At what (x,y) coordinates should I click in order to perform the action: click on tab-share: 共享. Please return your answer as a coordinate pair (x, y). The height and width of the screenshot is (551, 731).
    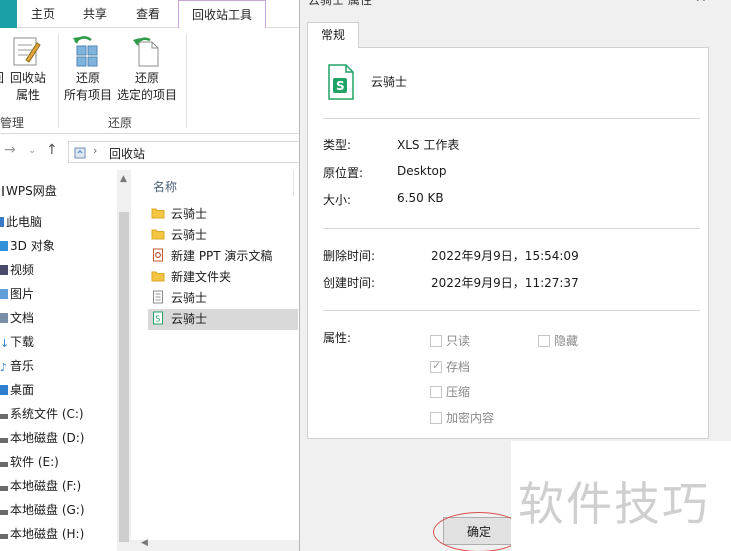
    Looking at the image, I should click on (95, 14).